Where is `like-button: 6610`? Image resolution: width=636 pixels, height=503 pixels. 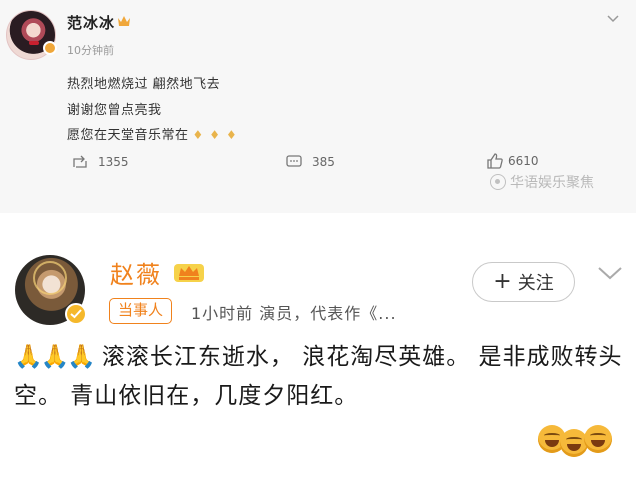
like-button: 6610 is located at coordinates (512, 161).